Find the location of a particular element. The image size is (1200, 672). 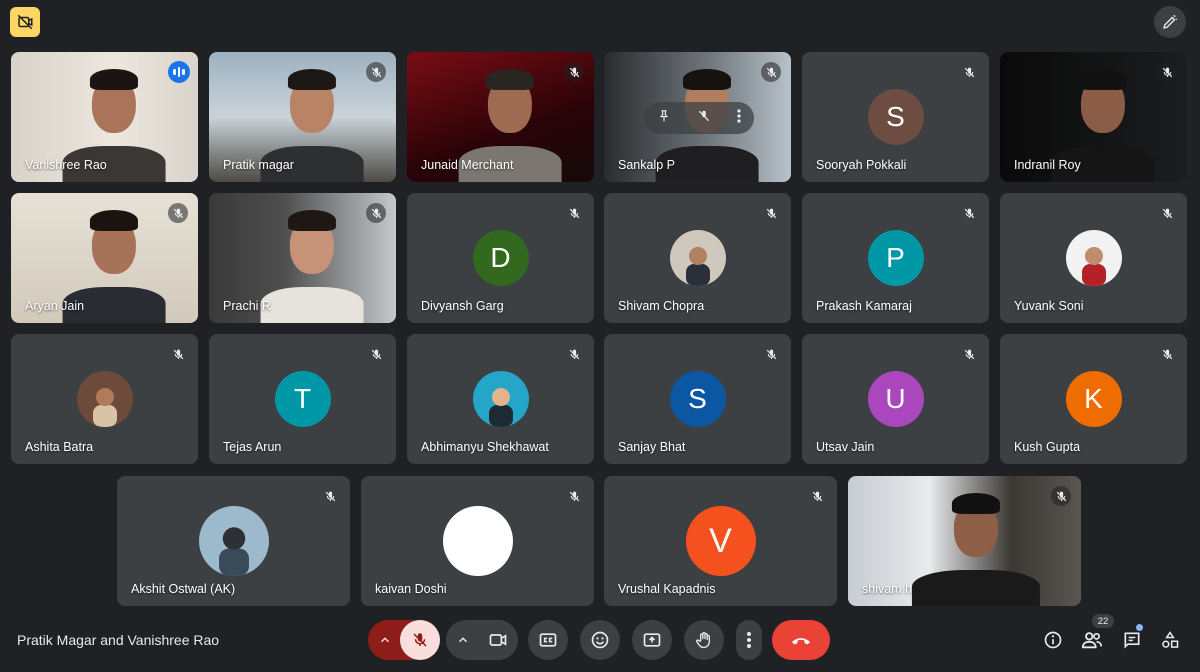

recording-status-badge is located at coordinates (25, 22).